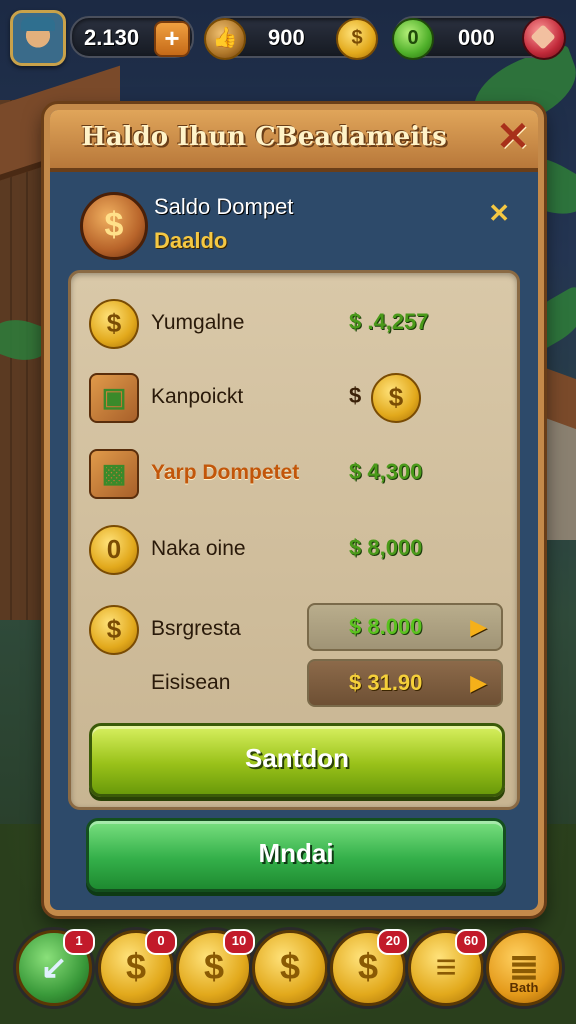  What do you see at coordinates (198, 322) in the screenshot?
I see `row-label: Yumgalne` at bounding box center [198, 322].